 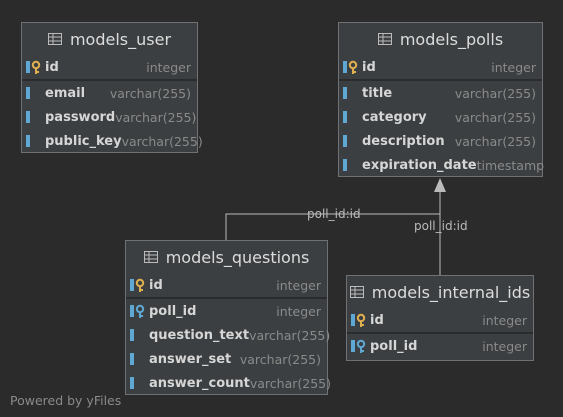 I want to click on table-title: models_polls, so click(x=451, y=39).